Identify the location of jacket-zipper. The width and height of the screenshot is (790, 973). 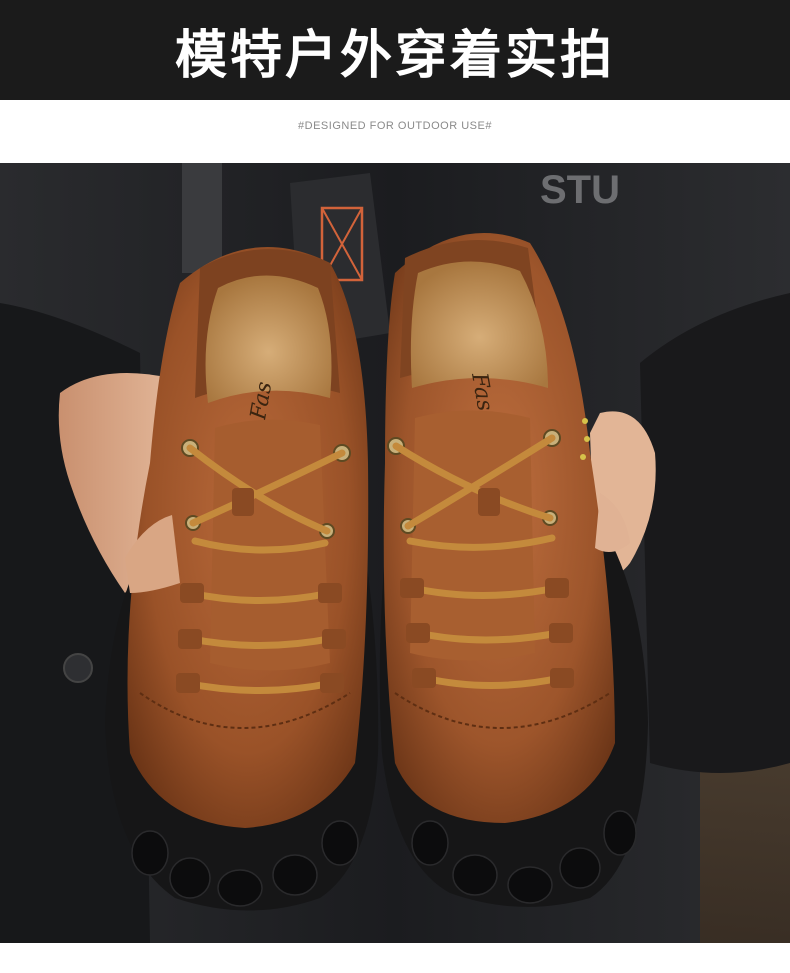
(202, 218).